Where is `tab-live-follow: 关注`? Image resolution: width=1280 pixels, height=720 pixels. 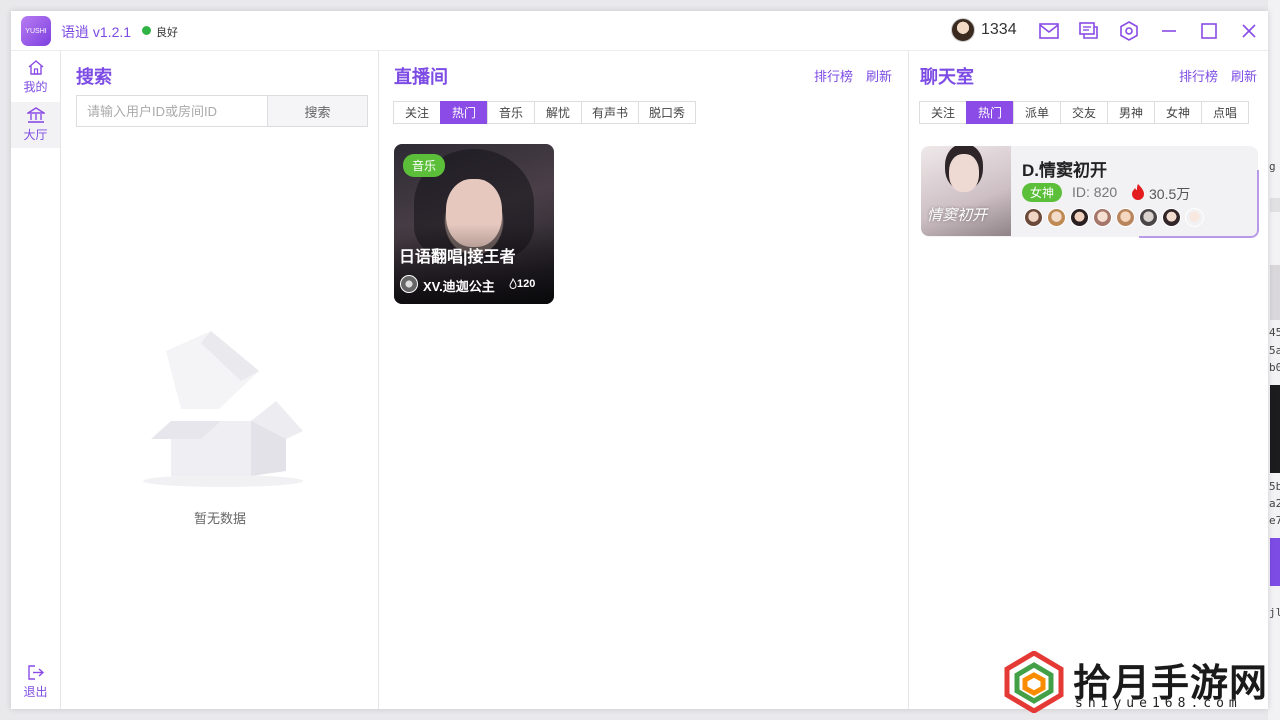 tab-live-follow: 关注 is located at coordinates (417, 112).